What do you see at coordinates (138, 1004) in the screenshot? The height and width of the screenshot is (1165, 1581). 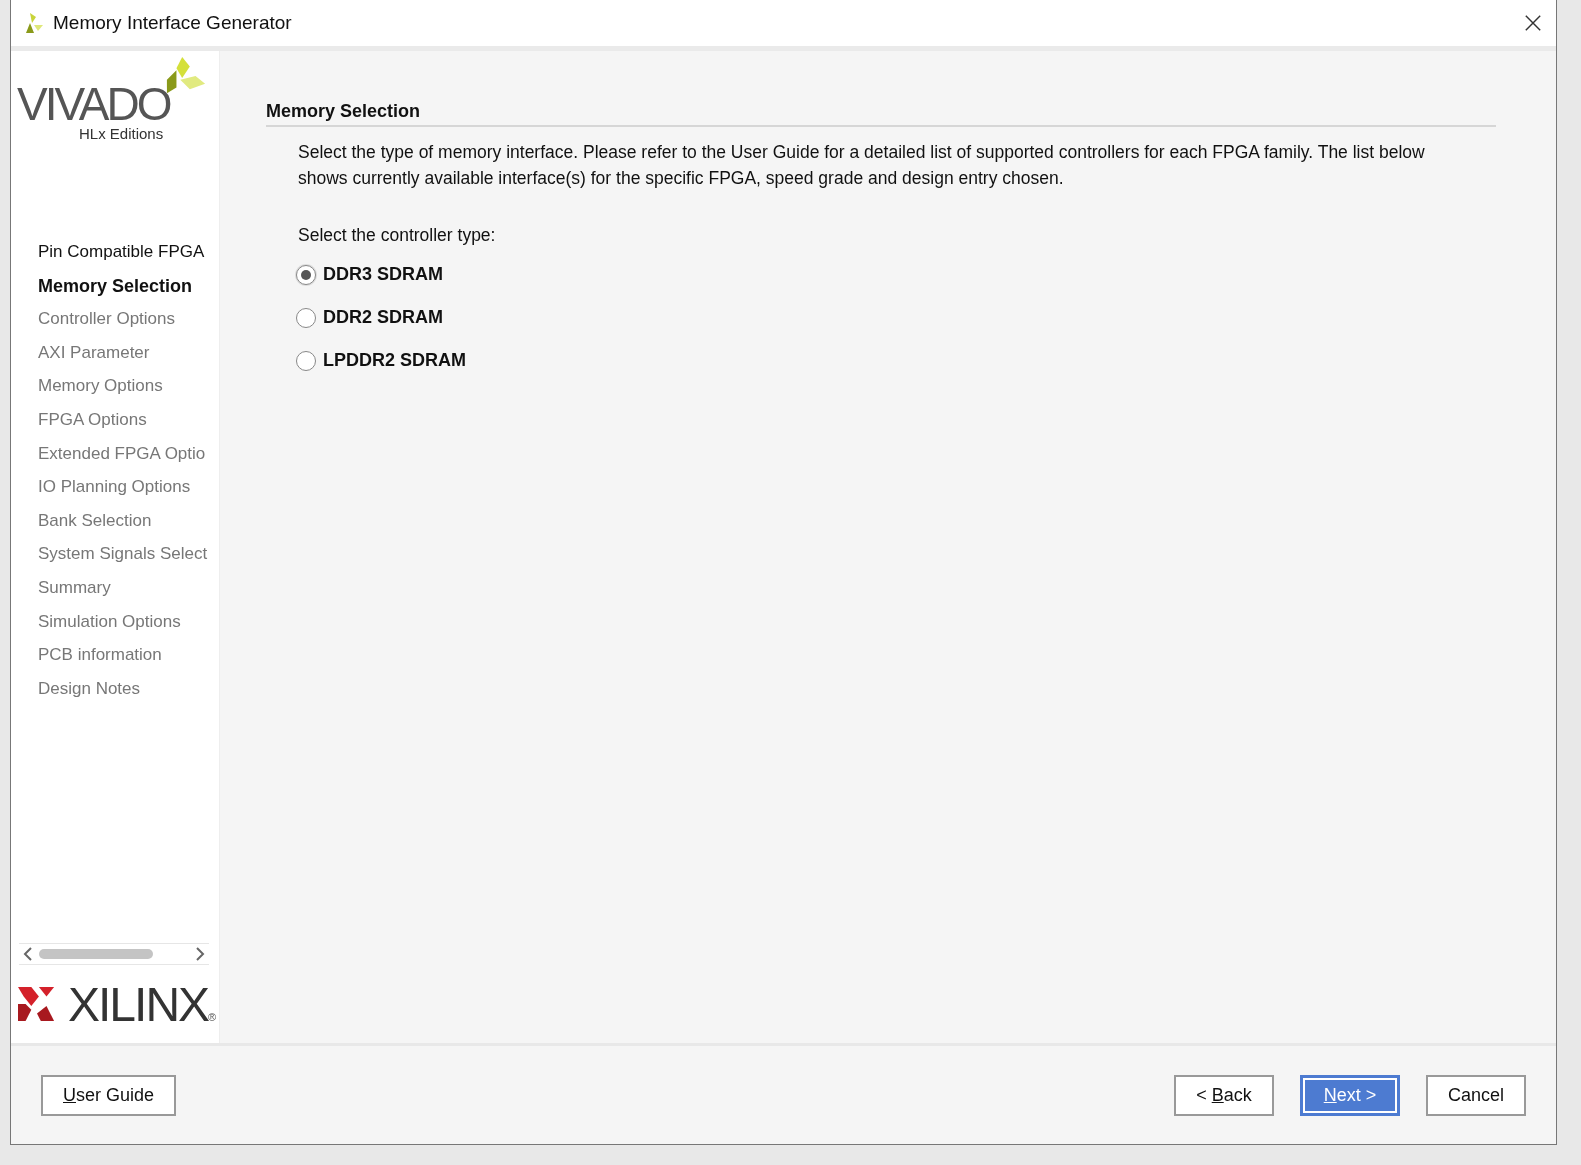 I see `vendor-logo: XILINX` at bounding box center [138, 1004].